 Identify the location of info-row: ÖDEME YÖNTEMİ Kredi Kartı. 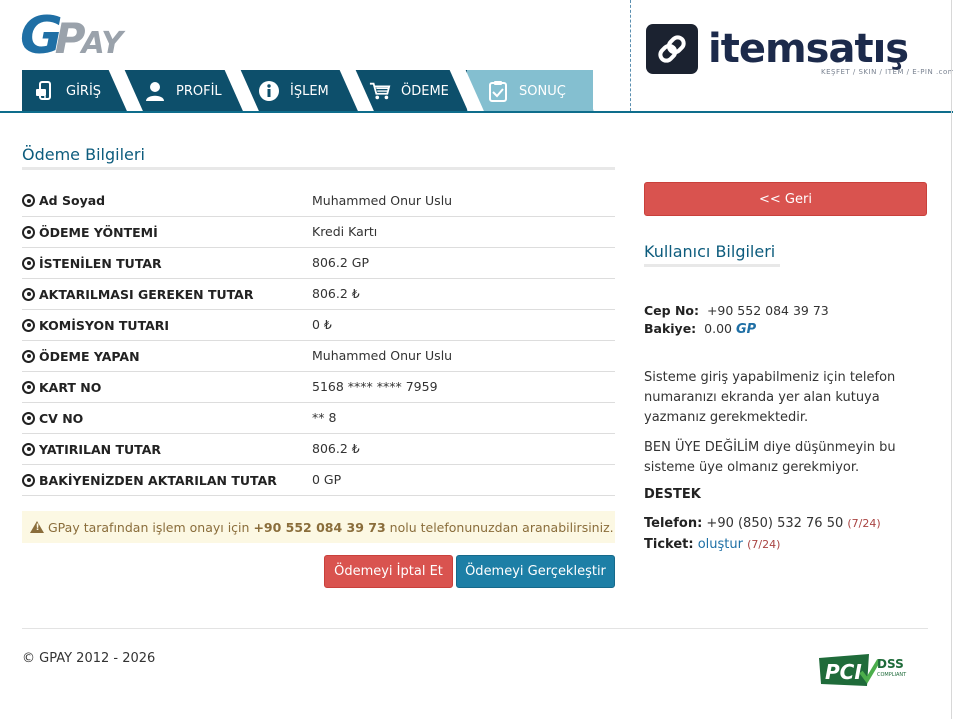
(318, 231).